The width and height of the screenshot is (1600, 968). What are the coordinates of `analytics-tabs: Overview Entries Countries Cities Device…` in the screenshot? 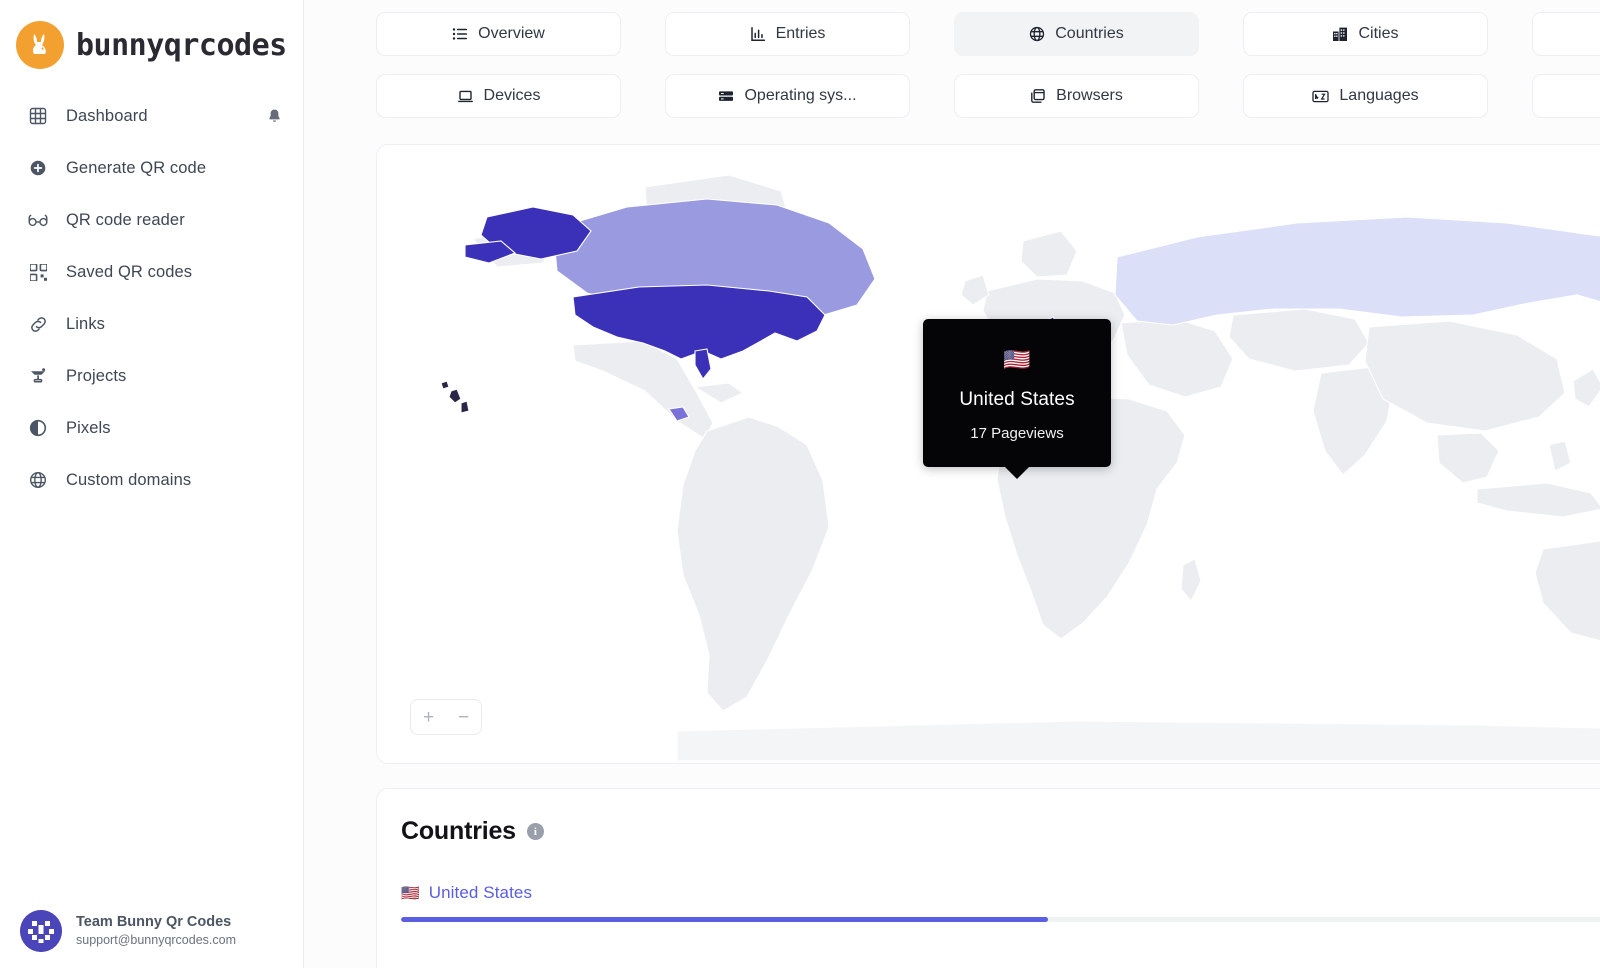 It's located at (952, 68).